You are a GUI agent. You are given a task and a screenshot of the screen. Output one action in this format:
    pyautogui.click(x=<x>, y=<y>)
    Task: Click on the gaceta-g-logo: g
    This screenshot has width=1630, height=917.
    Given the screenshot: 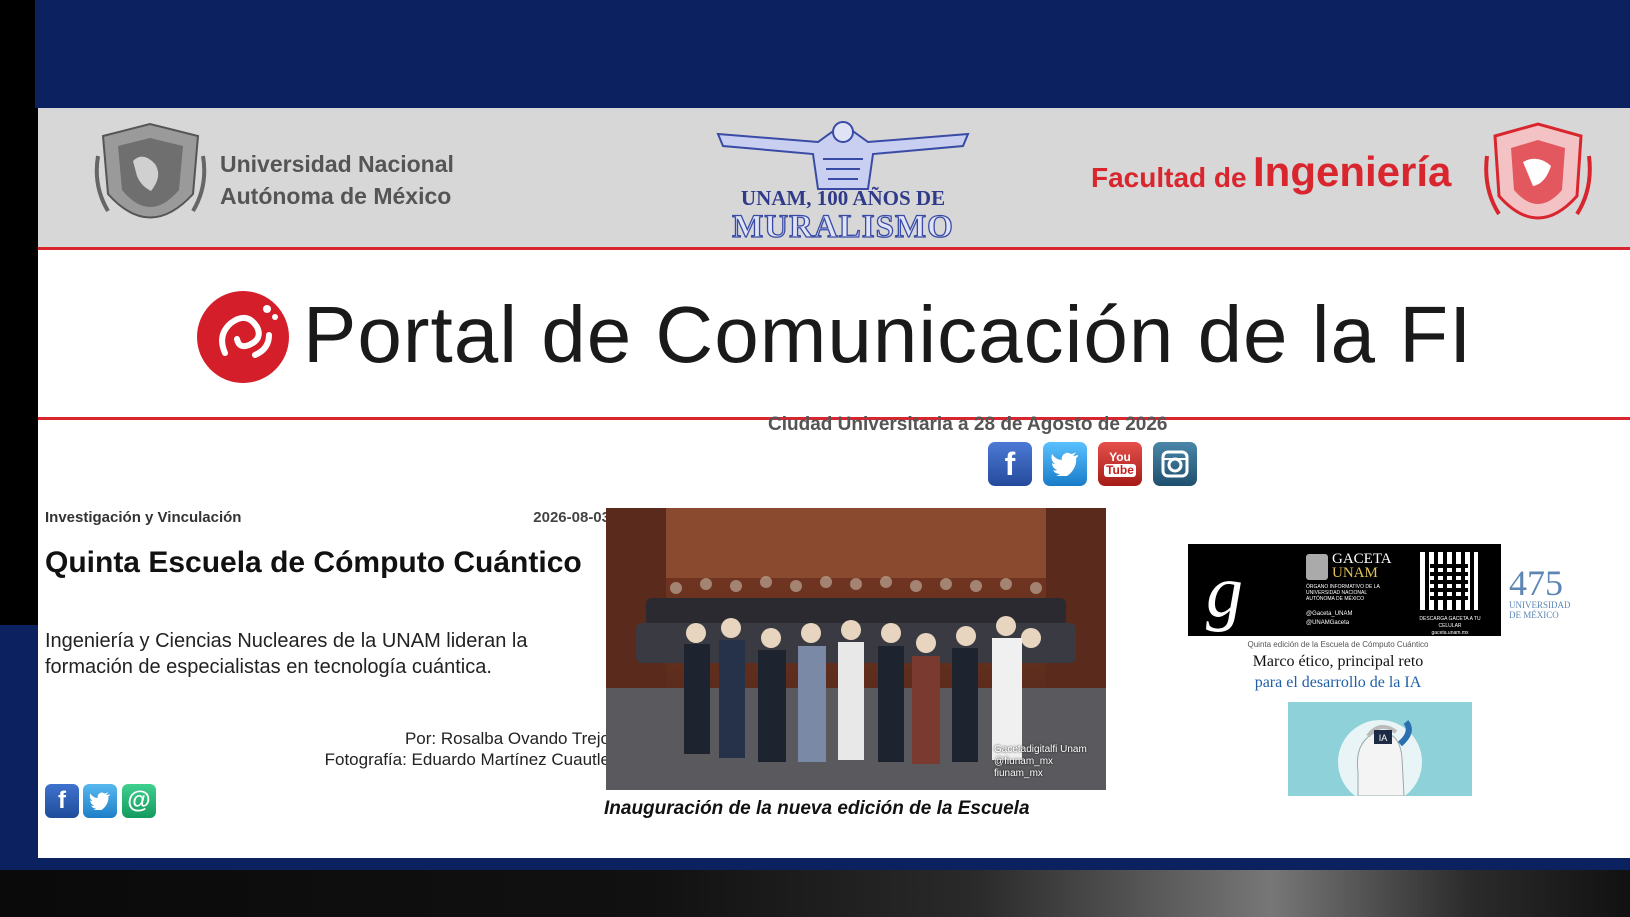 What is the action you would take?
    pyautogui.click(x=1224, y=592)
    